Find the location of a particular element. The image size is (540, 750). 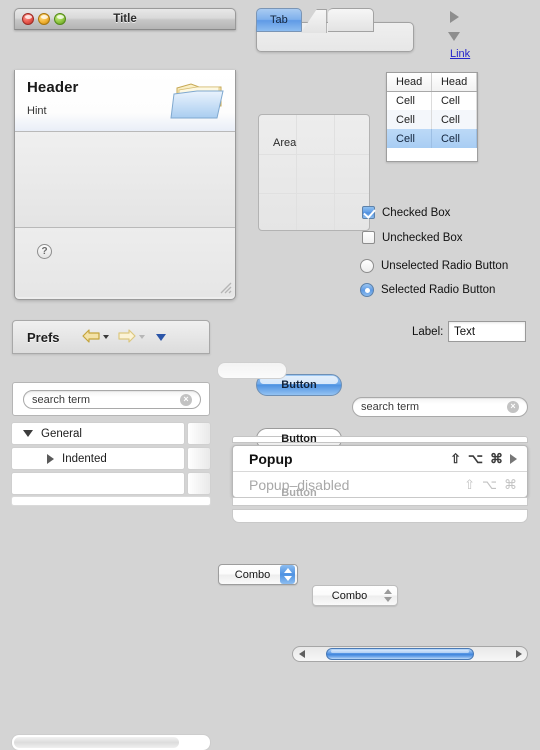

table-header-row: Head Head is located at coordinates (432, 82).